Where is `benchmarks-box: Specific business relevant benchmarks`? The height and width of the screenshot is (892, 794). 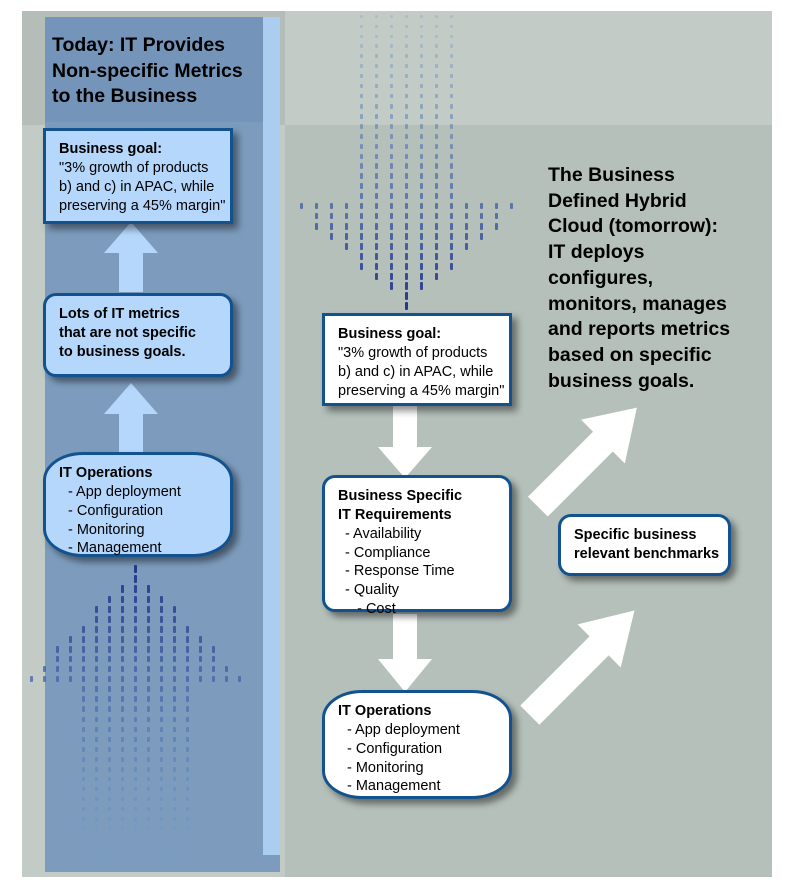 benchmarks-box: Specific business relevant benchmarks is located at coordinates (644, 545).